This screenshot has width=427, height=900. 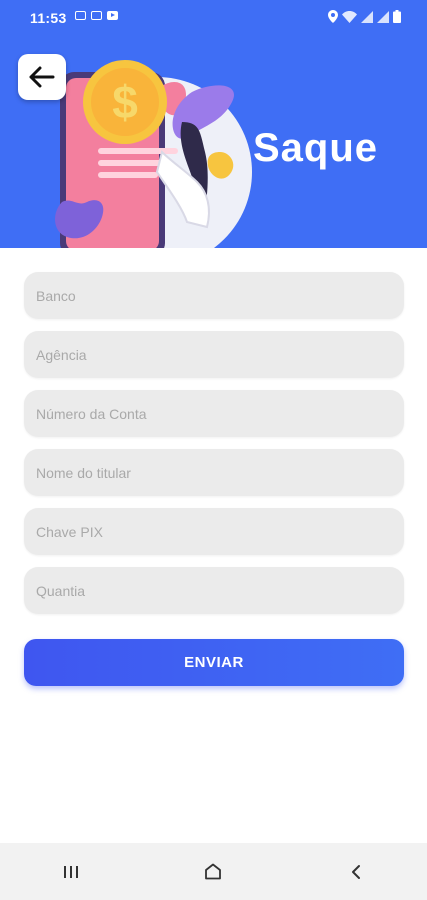 What do you see at coordinates (349, 16) in the screenshot?
I see `wifi-icon` at bounding box center [349, 16].